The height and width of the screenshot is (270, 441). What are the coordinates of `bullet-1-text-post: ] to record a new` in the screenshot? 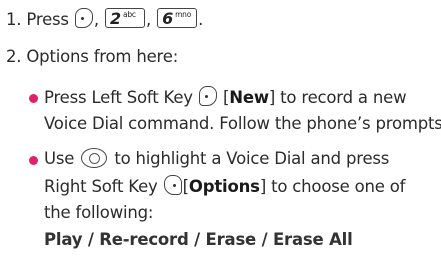 It's located at (337, 97).